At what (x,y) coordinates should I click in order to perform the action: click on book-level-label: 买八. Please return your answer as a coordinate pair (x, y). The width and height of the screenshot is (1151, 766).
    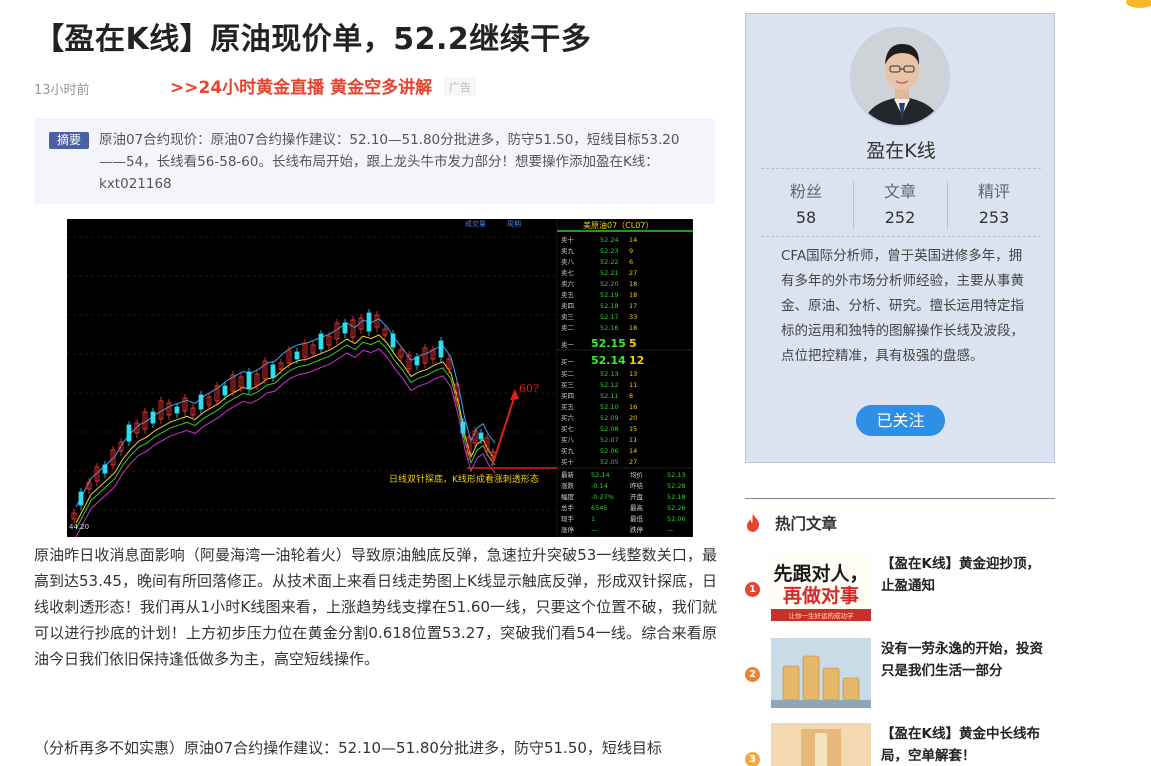
    Looking at the image, I should click on (568, 440).